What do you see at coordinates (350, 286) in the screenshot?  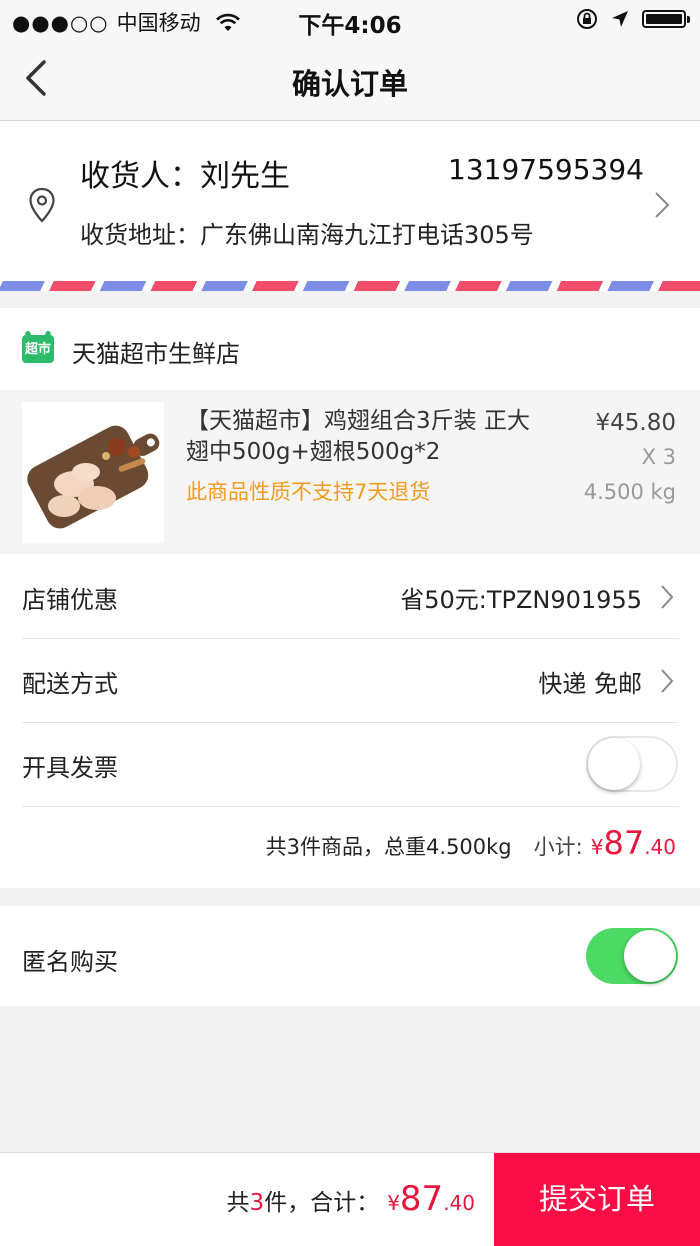 I see `airmail-stripe-divider` at bounding box center [350, 286].